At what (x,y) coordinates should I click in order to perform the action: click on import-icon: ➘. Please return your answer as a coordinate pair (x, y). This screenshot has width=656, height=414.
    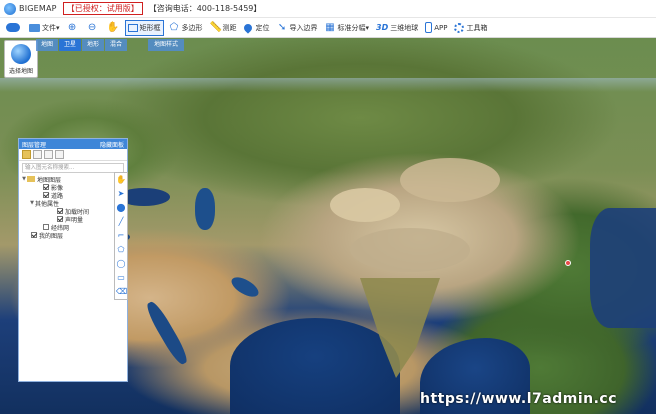
    Looking at the image, I should click on (282, 27).